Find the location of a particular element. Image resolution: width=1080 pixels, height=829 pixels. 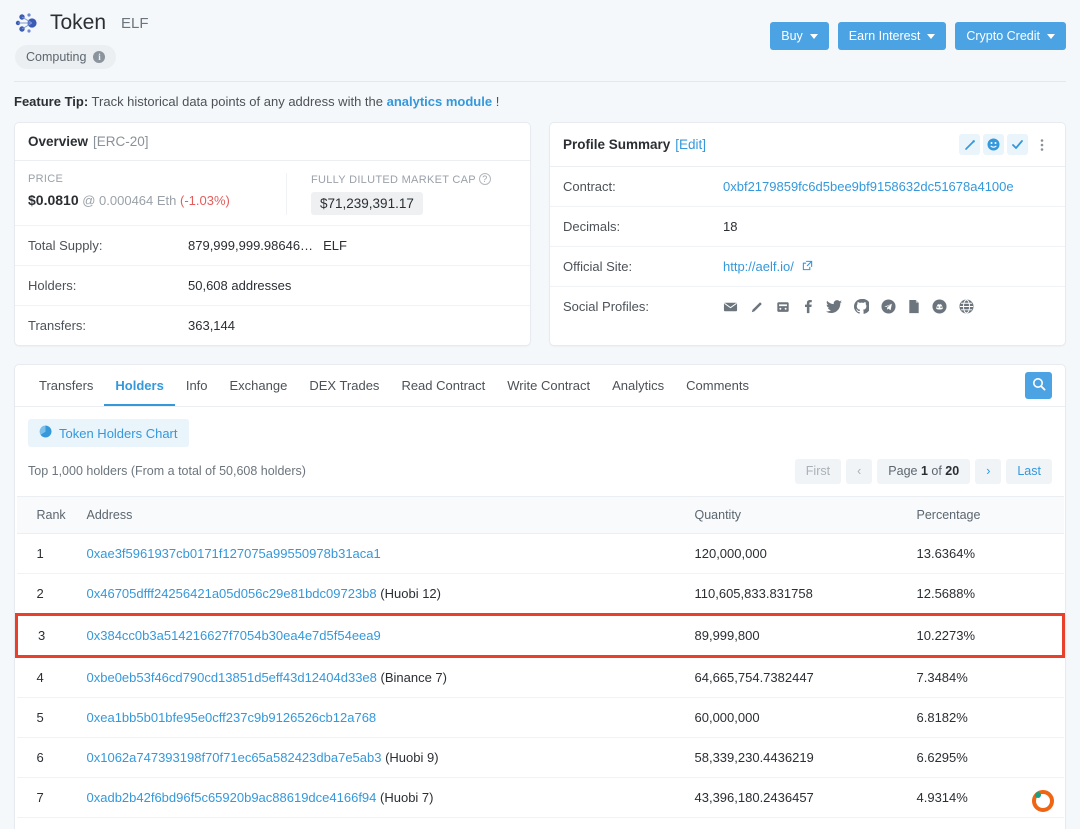

email-icon is located at coordinates (730, 306).